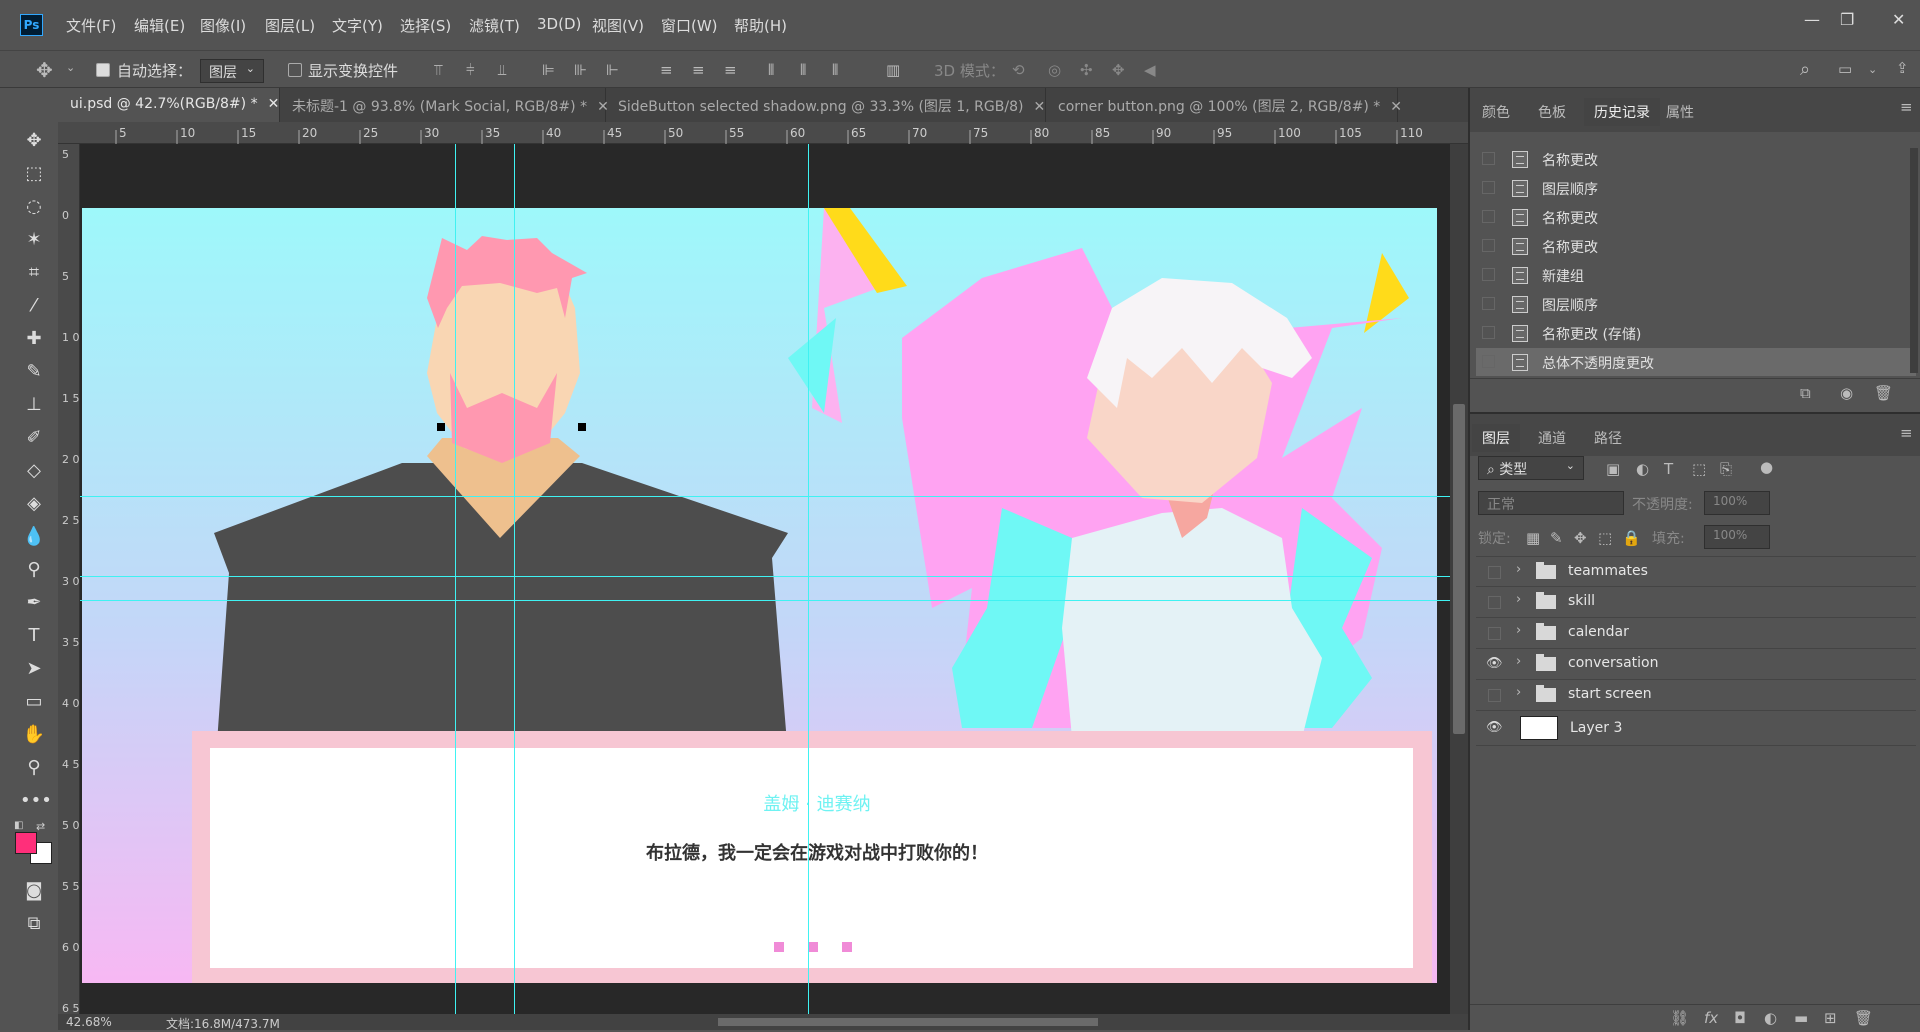  Describe the element at coordinates (34, 241) in the screenshot. I see `magic-wand-icon: ✶` at that location.